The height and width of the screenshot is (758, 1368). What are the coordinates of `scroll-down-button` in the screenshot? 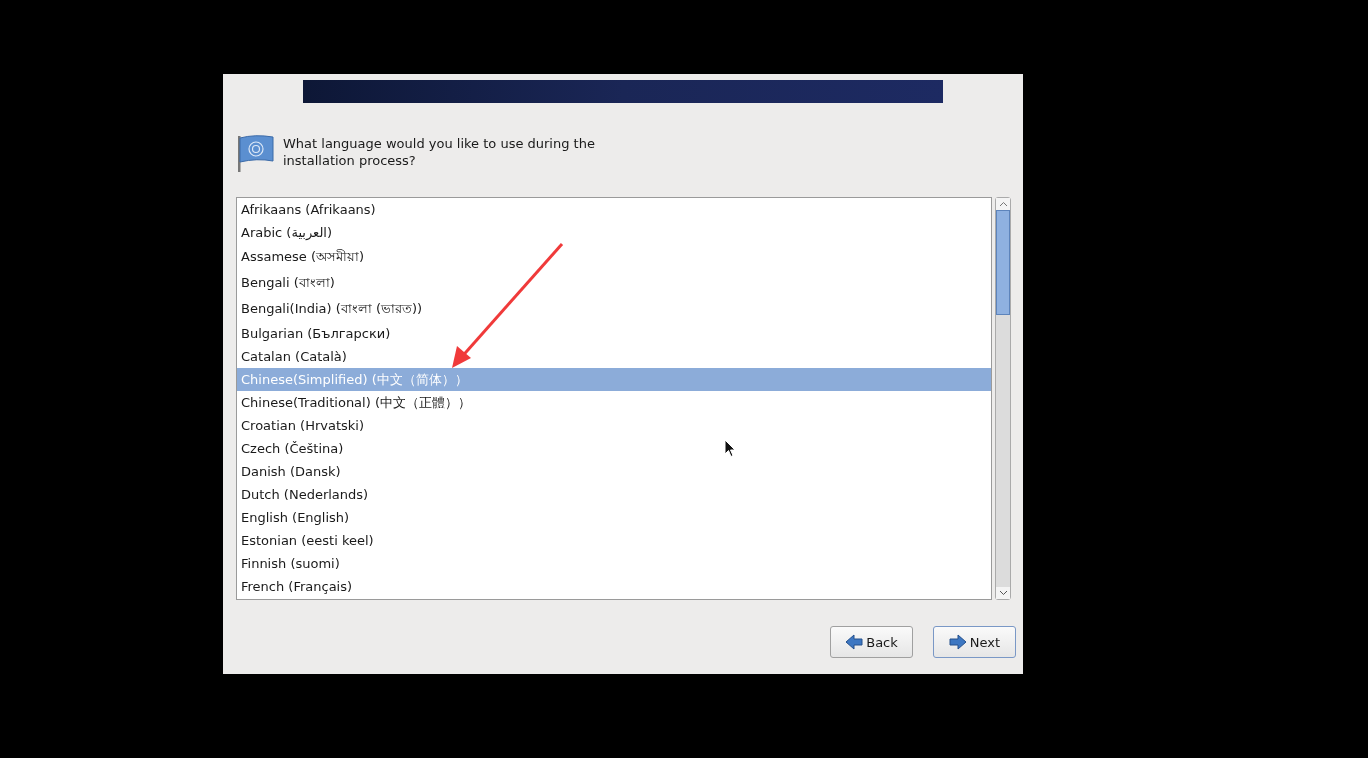 It's located at (1003, 593).